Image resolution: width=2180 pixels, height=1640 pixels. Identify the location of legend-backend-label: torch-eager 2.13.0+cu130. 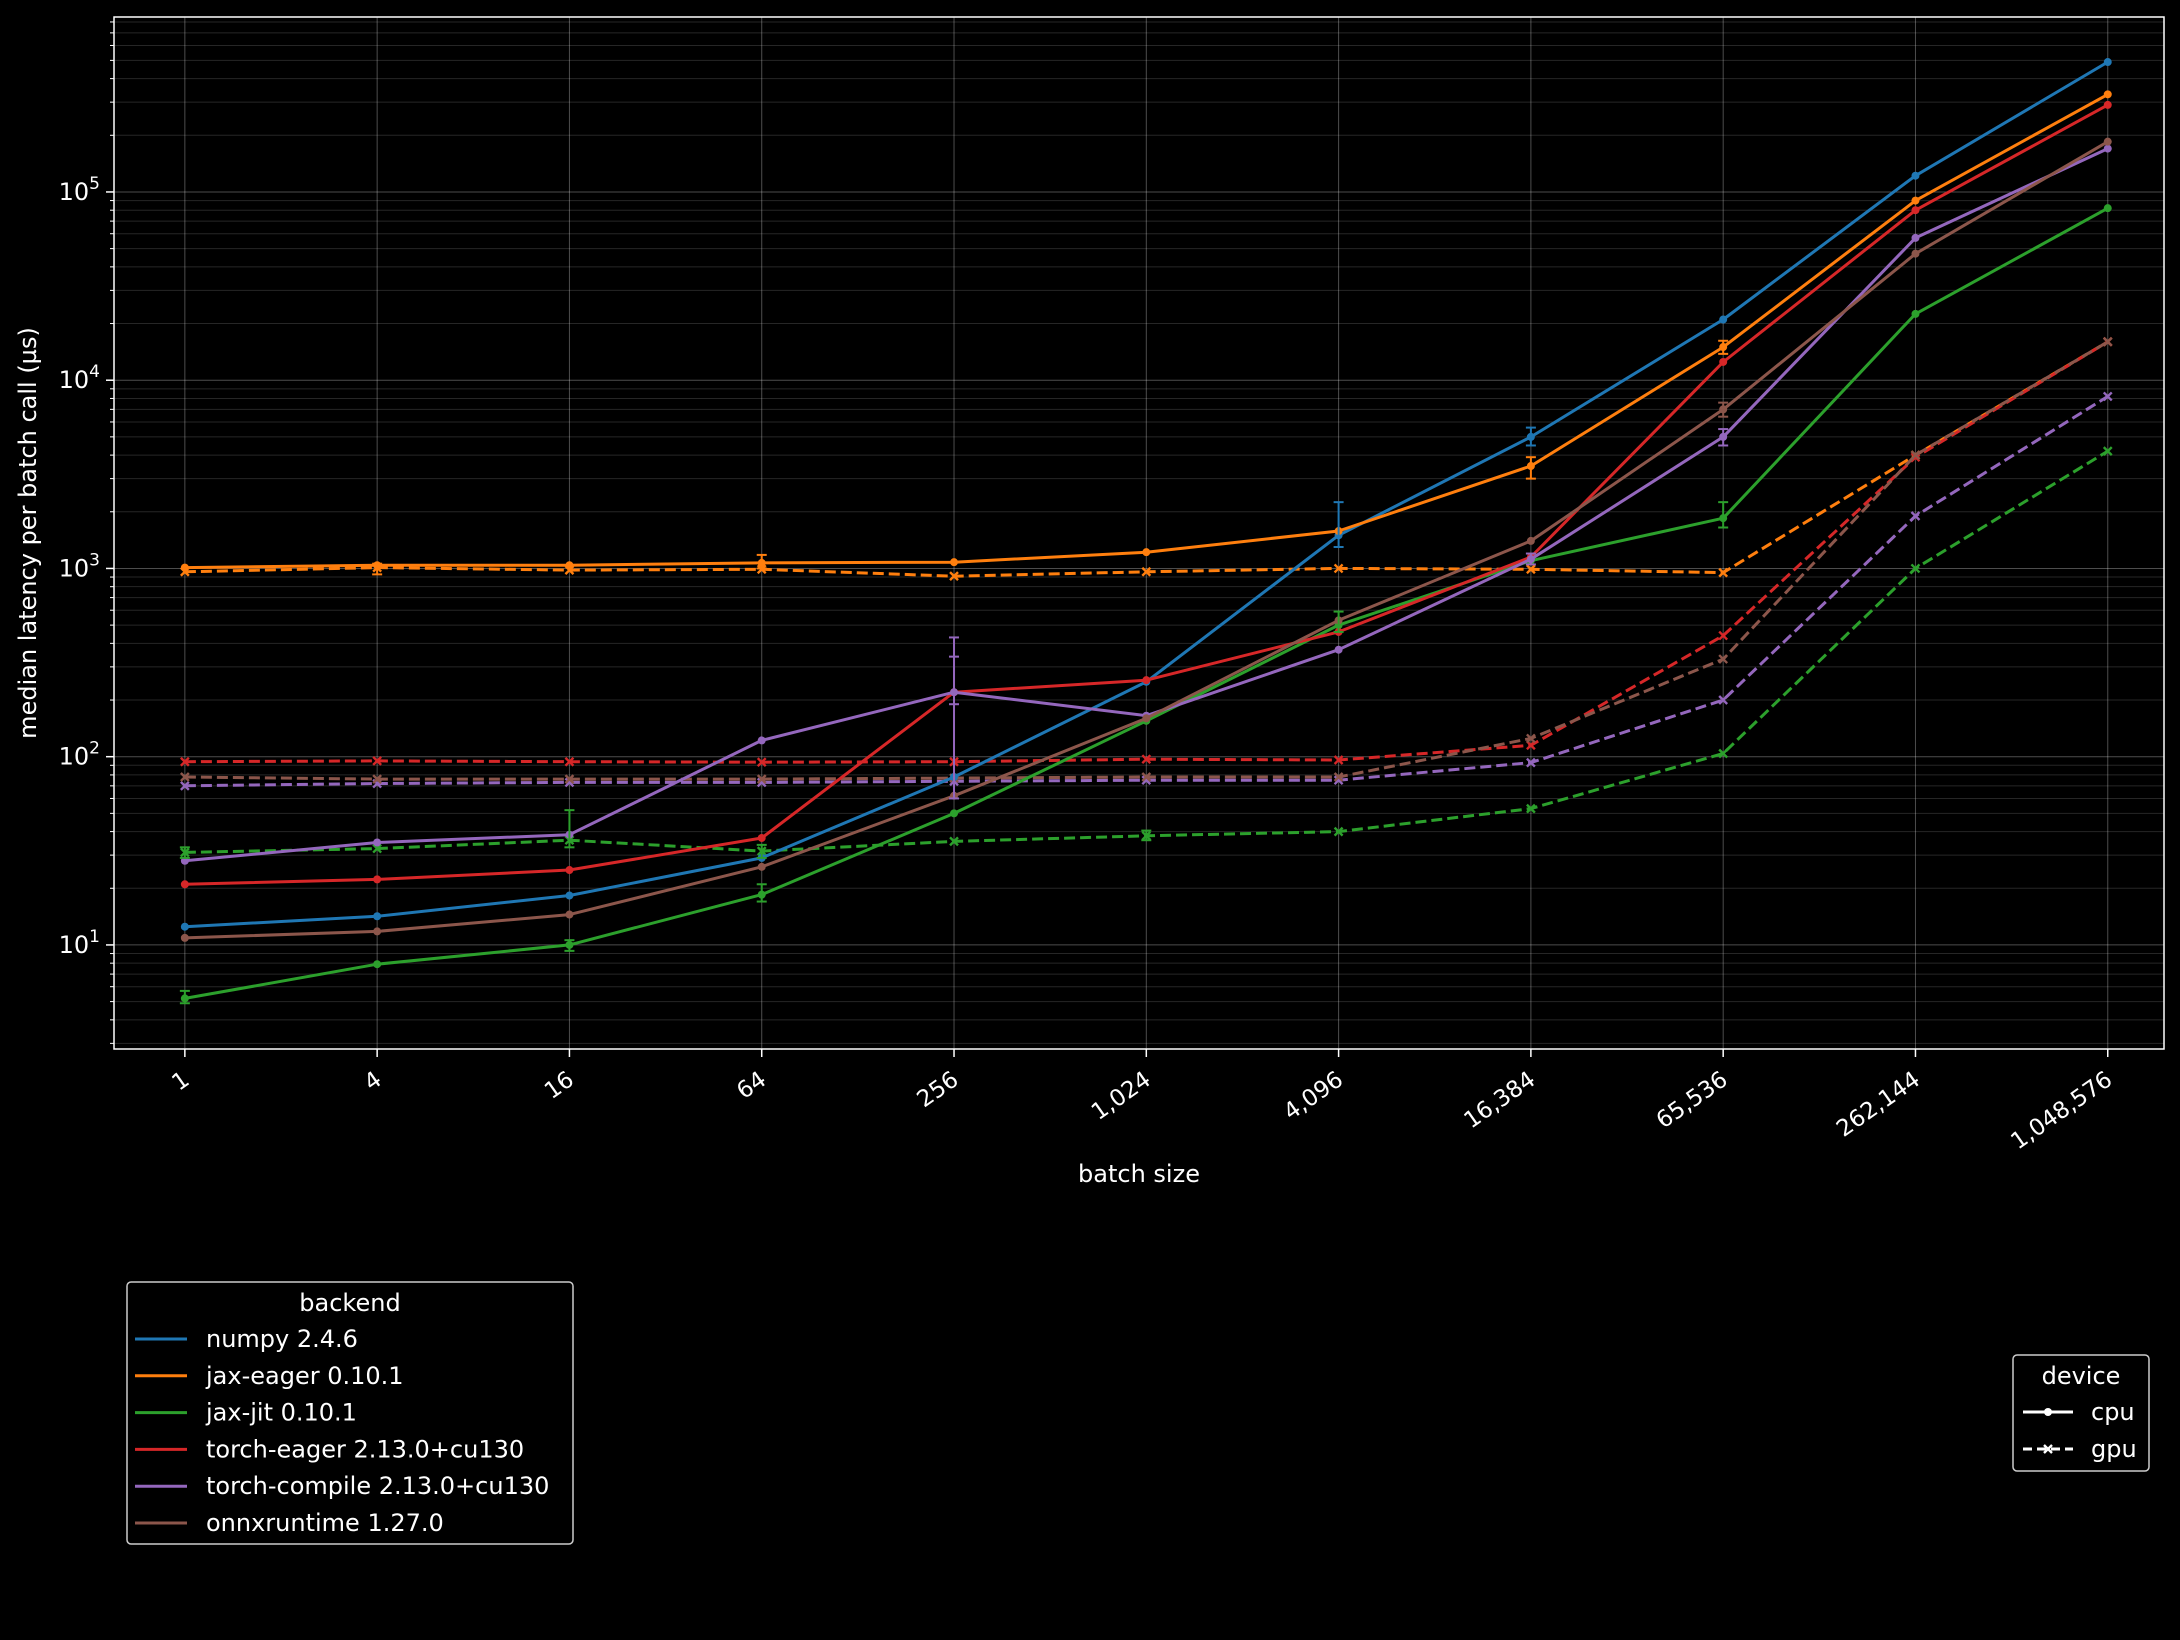
(365, 1449).